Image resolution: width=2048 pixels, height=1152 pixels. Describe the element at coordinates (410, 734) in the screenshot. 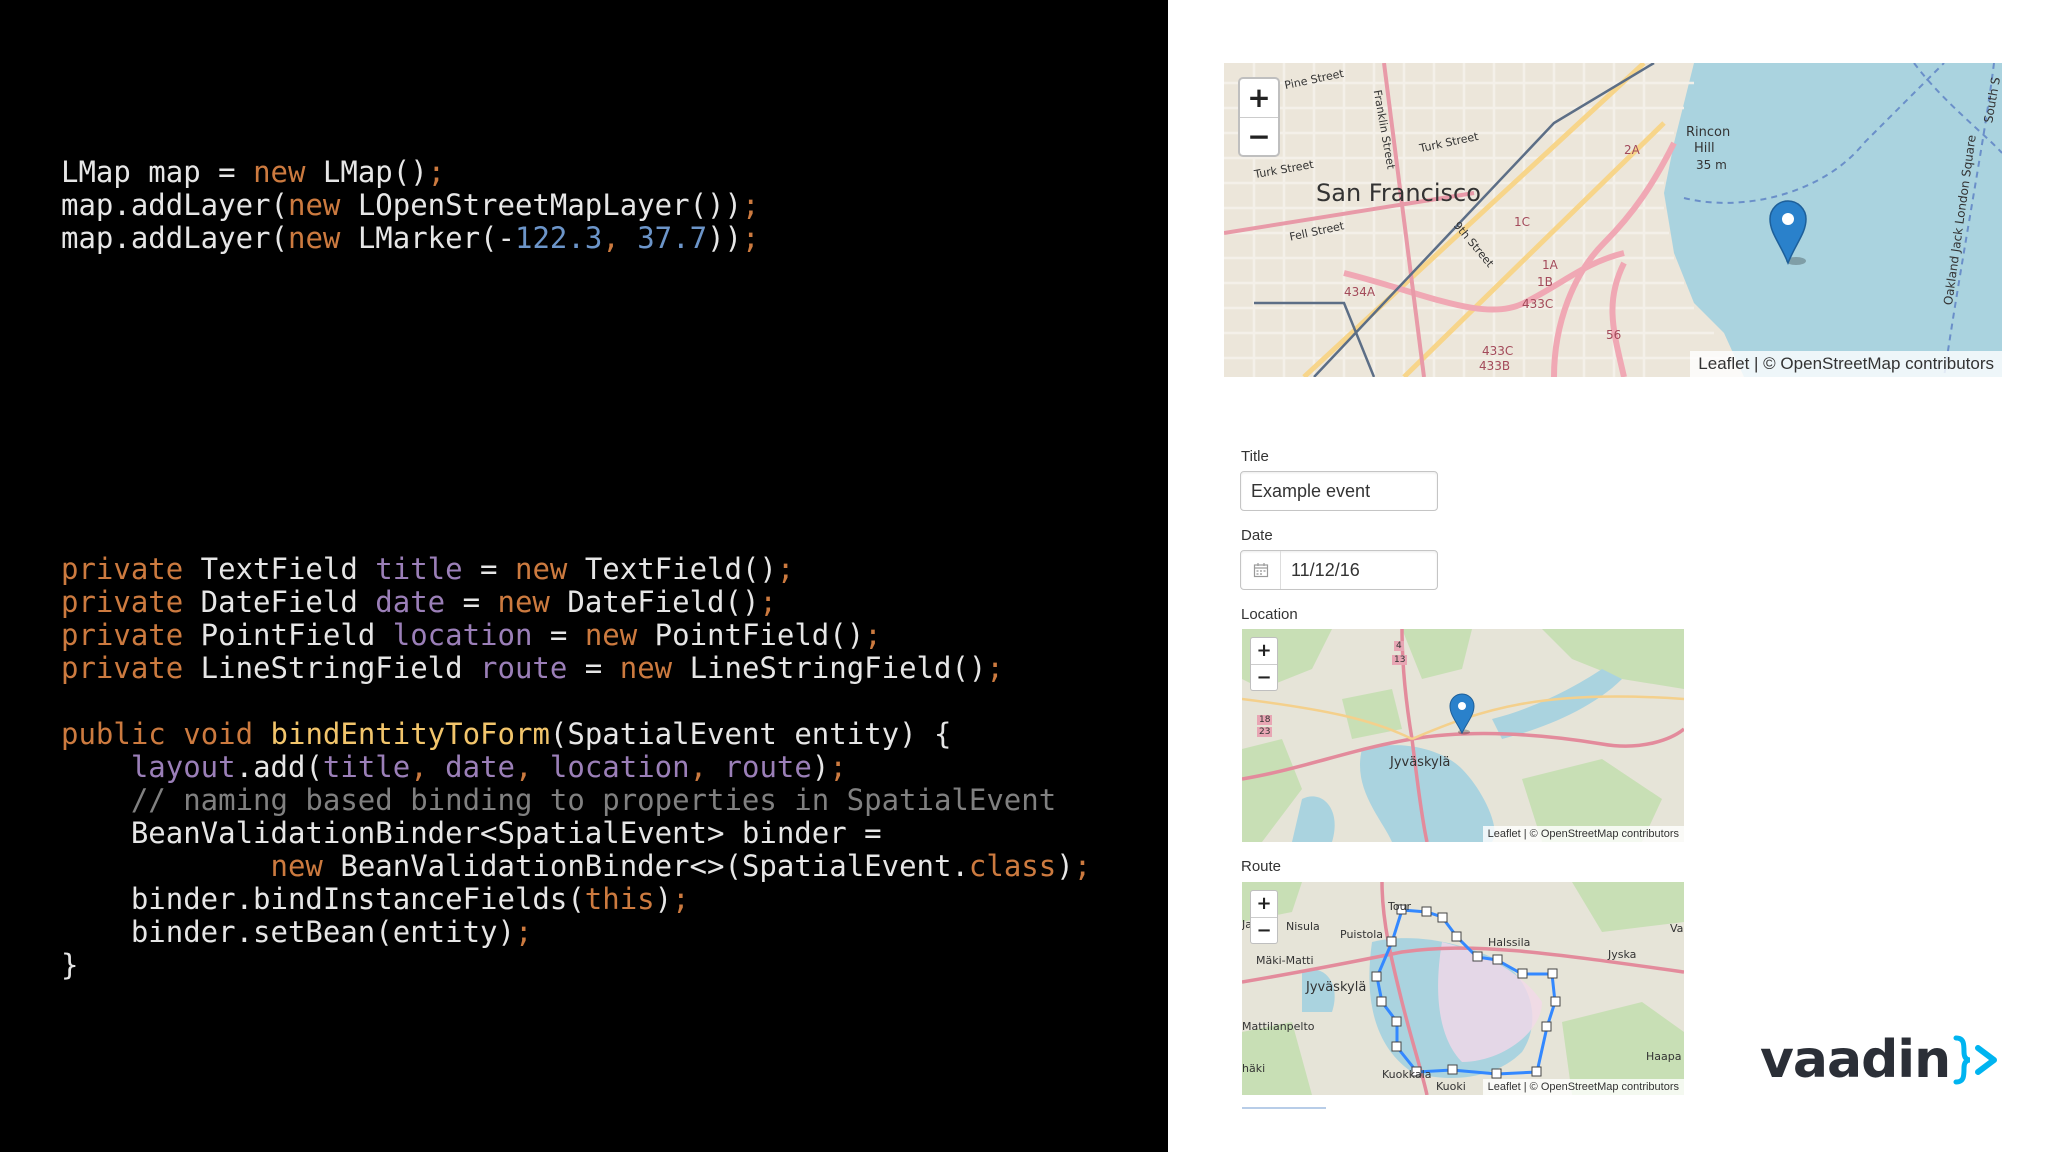

I see `code-token: bindEntityToForm` at that location.